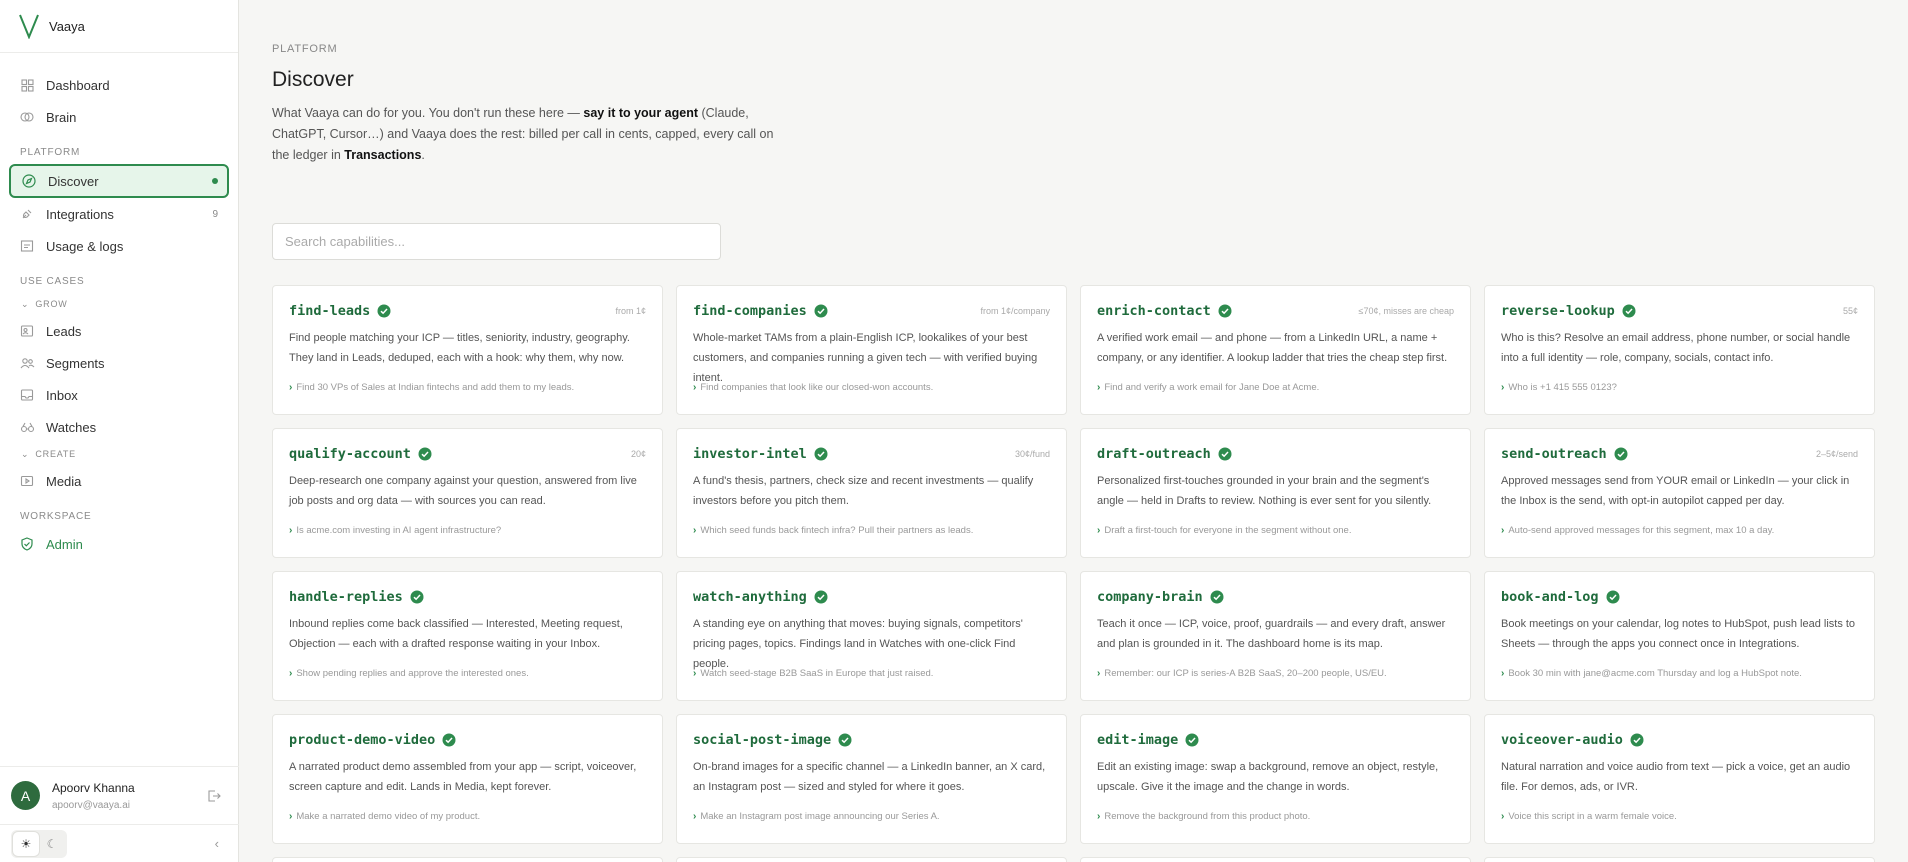  What do you see at coordinates (119, 427) in the screenshot?
I see `sidebar-item-watches: Watches` at bounding box center [119, 427].